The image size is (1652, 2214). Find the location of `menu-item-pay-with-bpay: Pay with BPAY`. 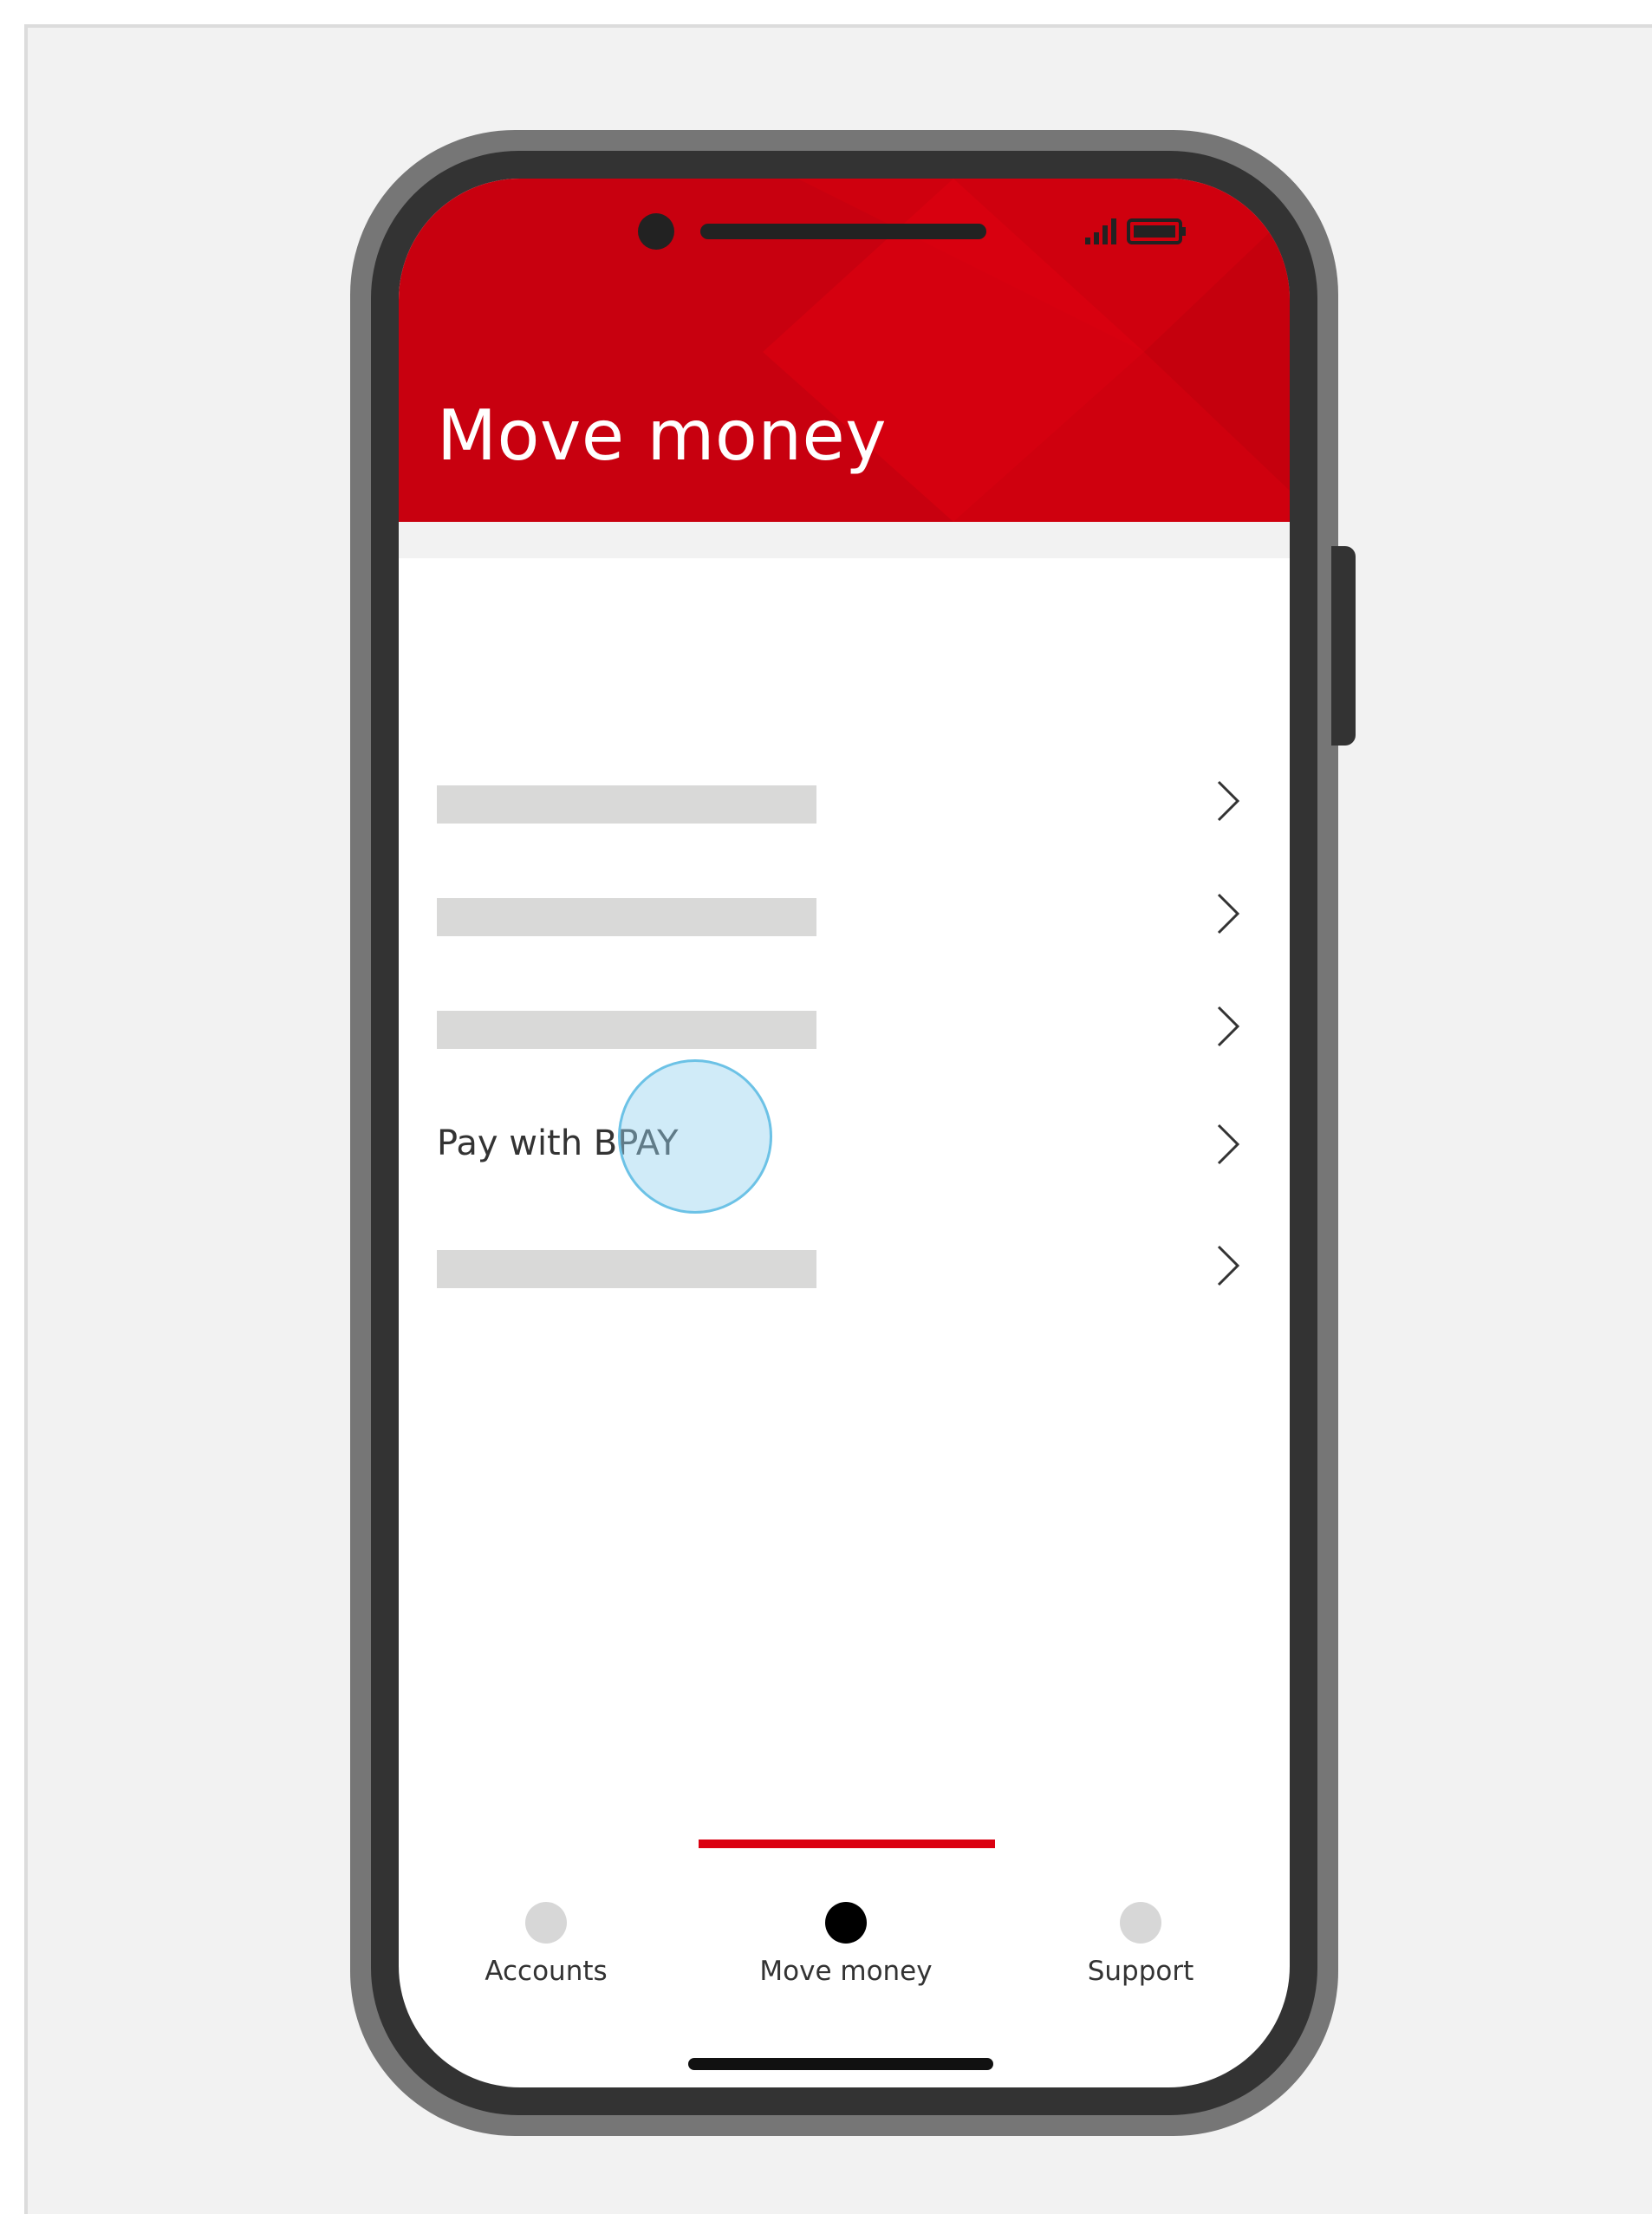

menu-item-pay-with-bpay: Pay with BPAY is located at coordinates (846, 1140).